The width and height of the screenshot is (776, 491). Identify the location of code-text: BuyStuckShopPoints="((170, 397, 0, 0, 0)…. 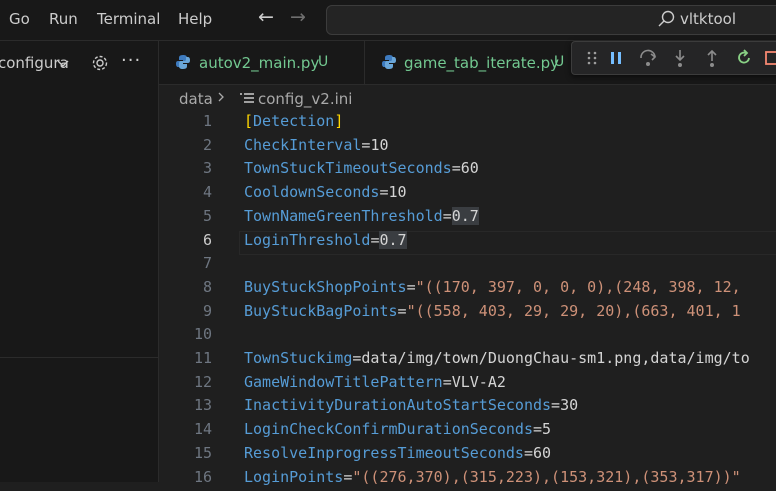
(492, 287).